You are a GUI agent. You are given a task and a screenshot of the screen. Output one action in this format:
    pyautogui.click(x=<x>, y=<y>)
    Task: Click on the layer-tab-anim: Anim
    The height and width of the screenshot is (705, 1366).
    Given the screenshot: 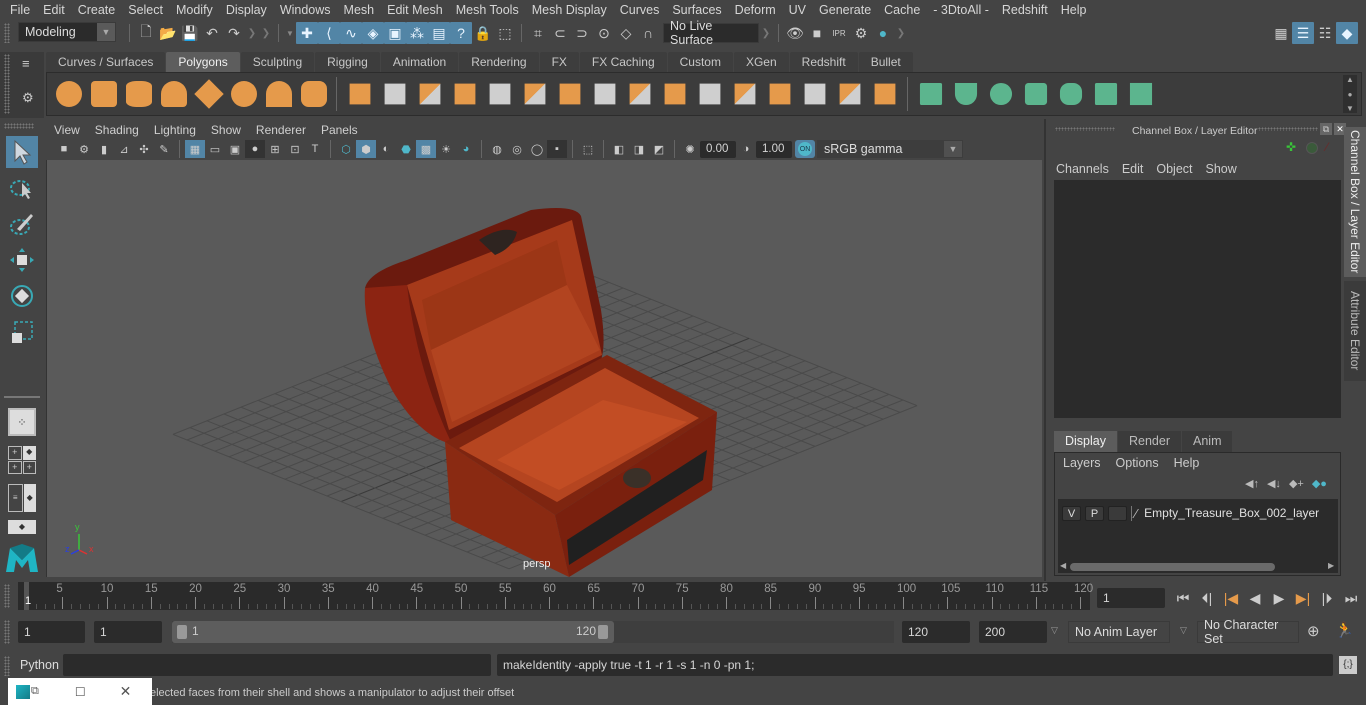 What is the action you would take?
    pyautogui.click(x=1207, y=441)
    